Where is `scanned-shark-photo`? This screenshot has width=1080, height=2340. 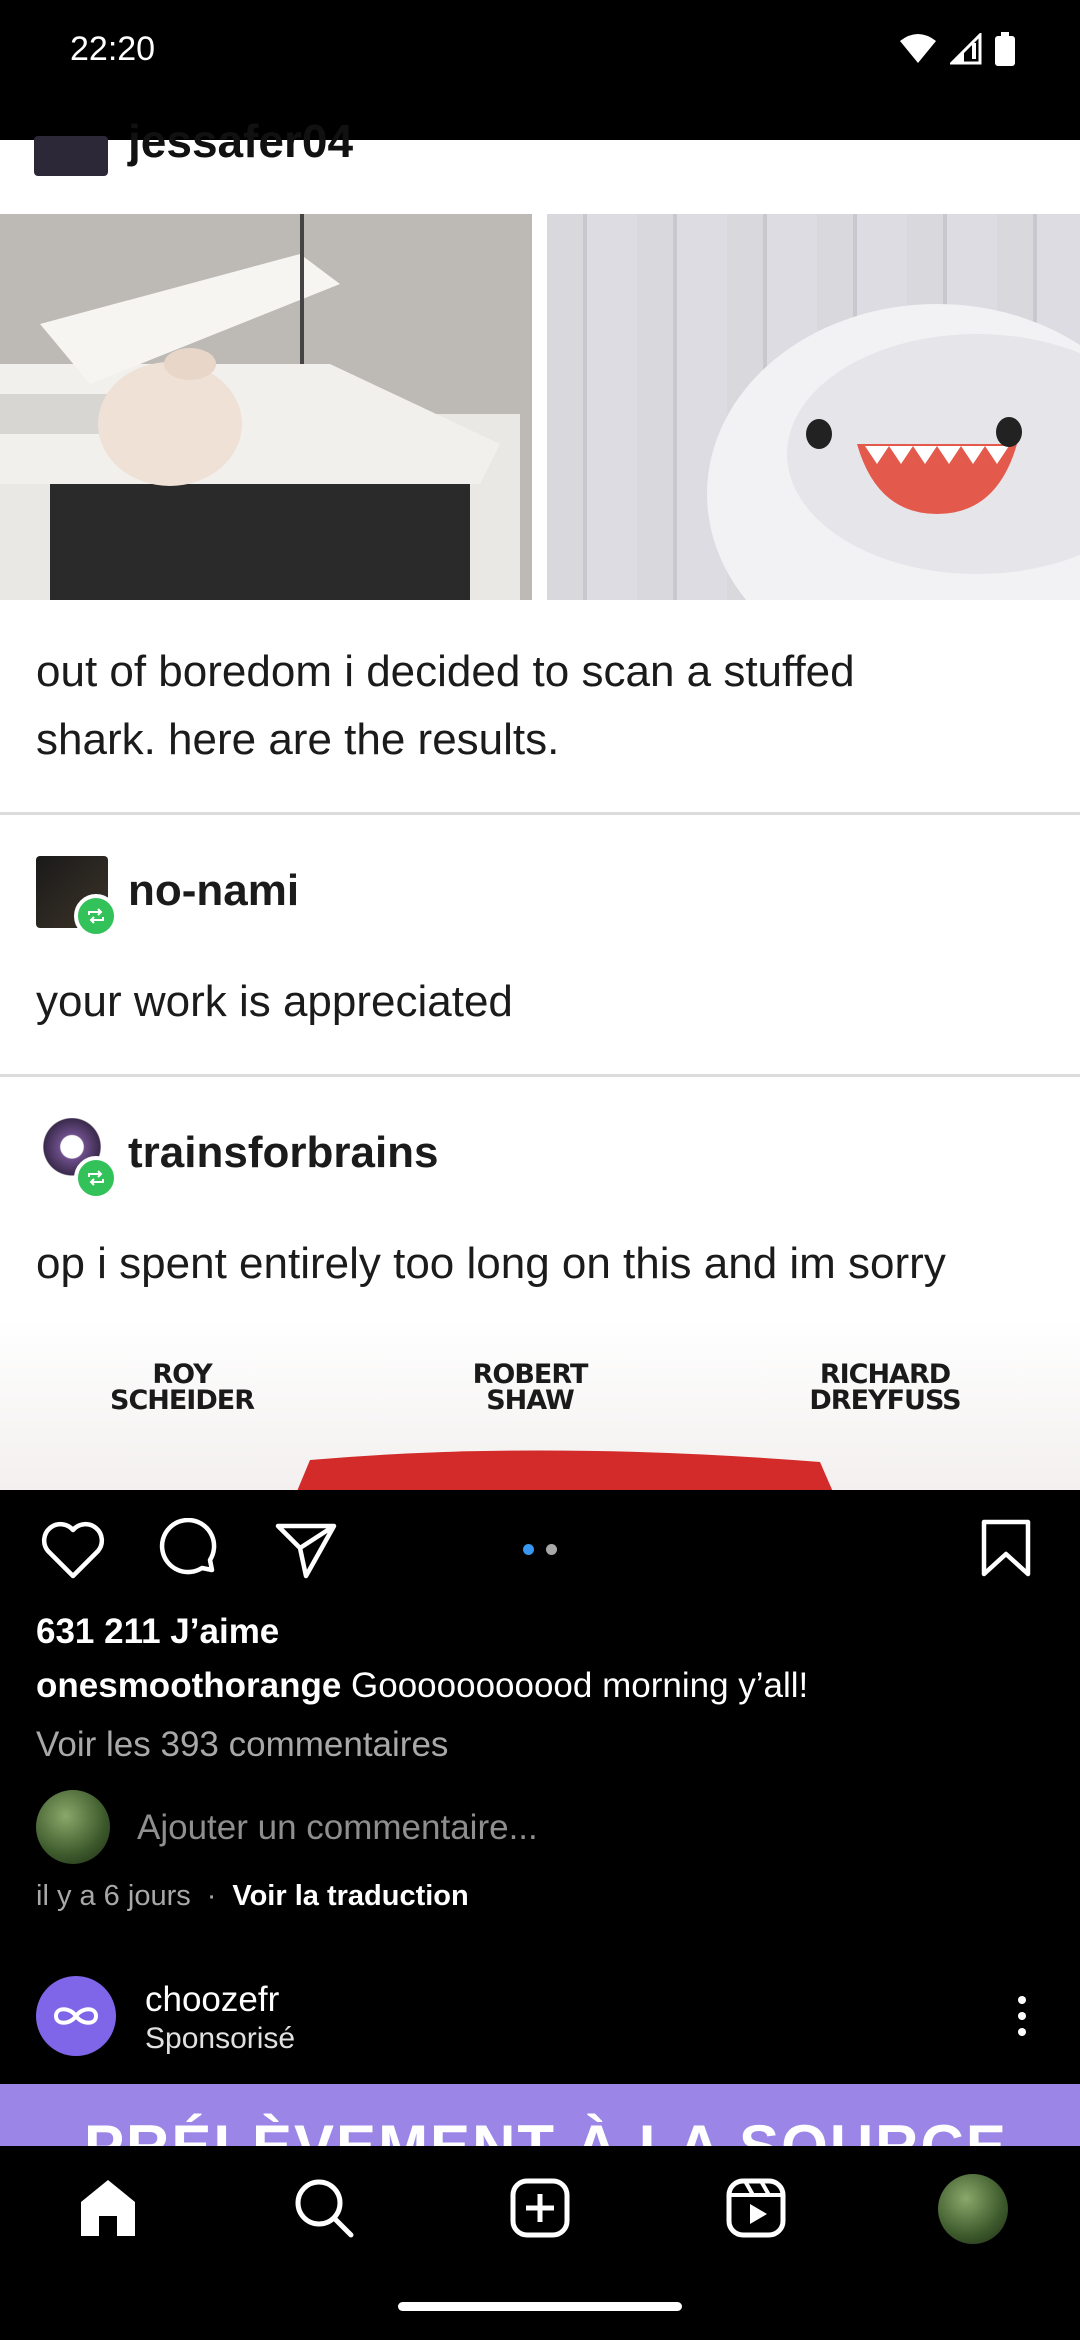
scanned-shark-photo is located at coordinates (813, 407).